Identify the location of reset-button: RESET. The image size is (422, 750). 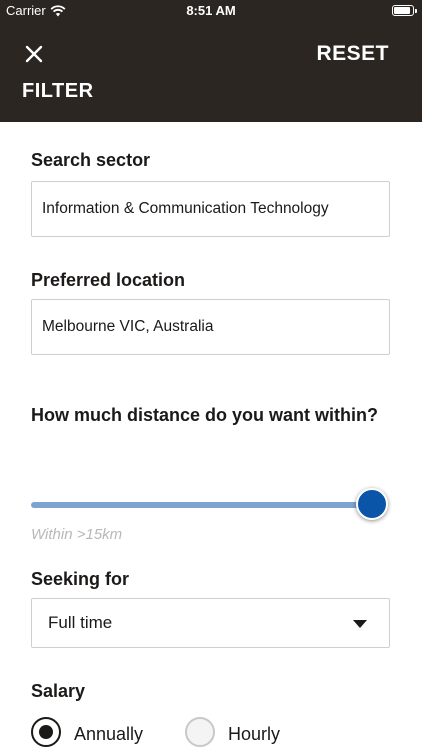
(352, 54).